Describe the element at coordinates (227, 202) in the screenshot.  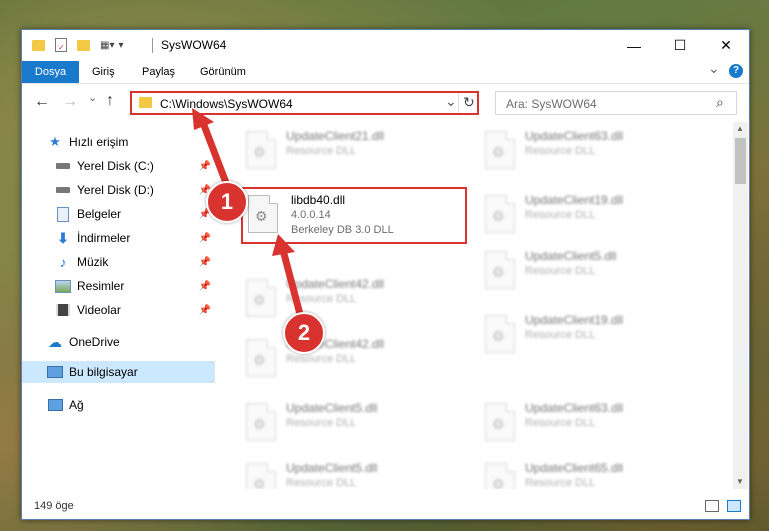
I see `annotation-badge-1: 1` at that location.